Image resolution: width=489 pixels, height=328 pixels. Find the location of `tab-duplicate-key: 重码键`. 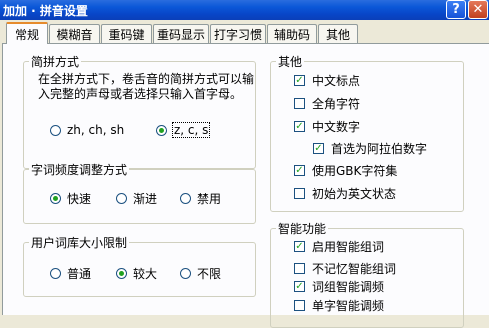

tab-duplicate-key: 重码键 is located at coordinates (126, 33).